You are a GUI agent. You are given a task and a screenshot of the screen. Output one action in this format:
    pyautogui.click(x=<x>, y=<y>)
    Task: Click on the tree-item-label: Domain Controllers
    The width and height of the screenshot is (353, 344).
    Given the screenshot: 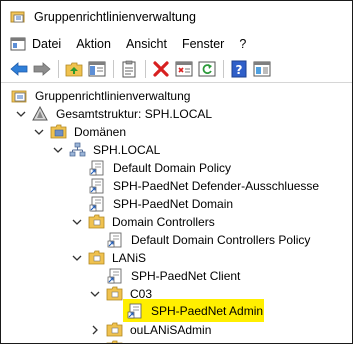 What is the action you would take?
    pyautogui.click(x=163, y=222)
    